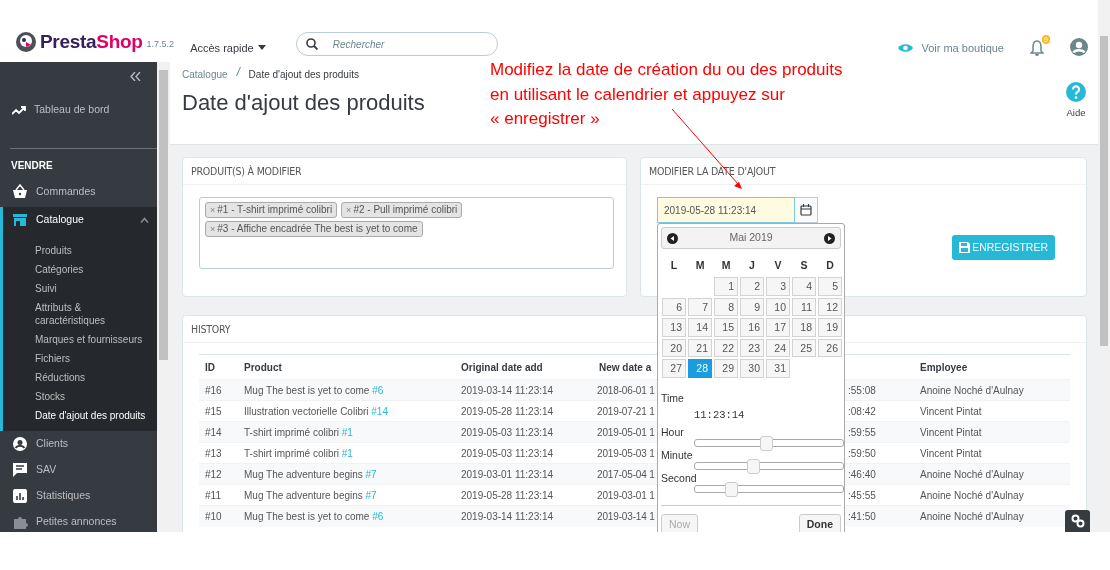 This screenshot has height=570, width=1110. Describe the element at coordinates (396, 44) in the screenshot. I see `search-field: Rechercher` at that location.